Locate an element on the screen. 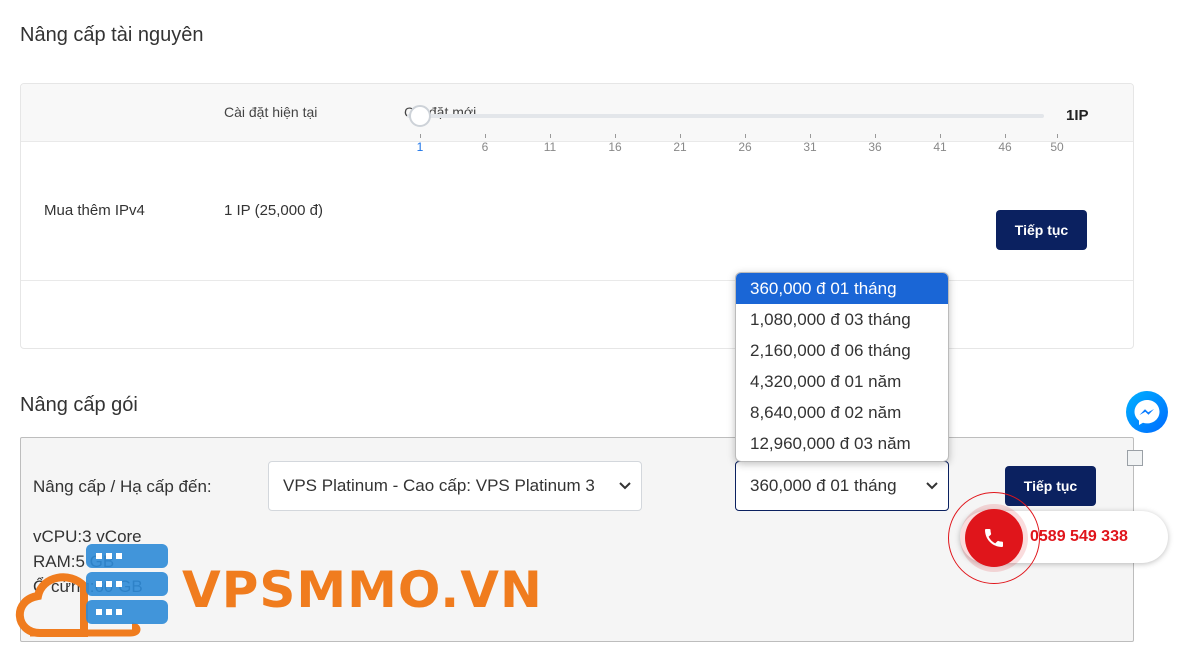  messenger-icon is located at coordinates (1147, 412).